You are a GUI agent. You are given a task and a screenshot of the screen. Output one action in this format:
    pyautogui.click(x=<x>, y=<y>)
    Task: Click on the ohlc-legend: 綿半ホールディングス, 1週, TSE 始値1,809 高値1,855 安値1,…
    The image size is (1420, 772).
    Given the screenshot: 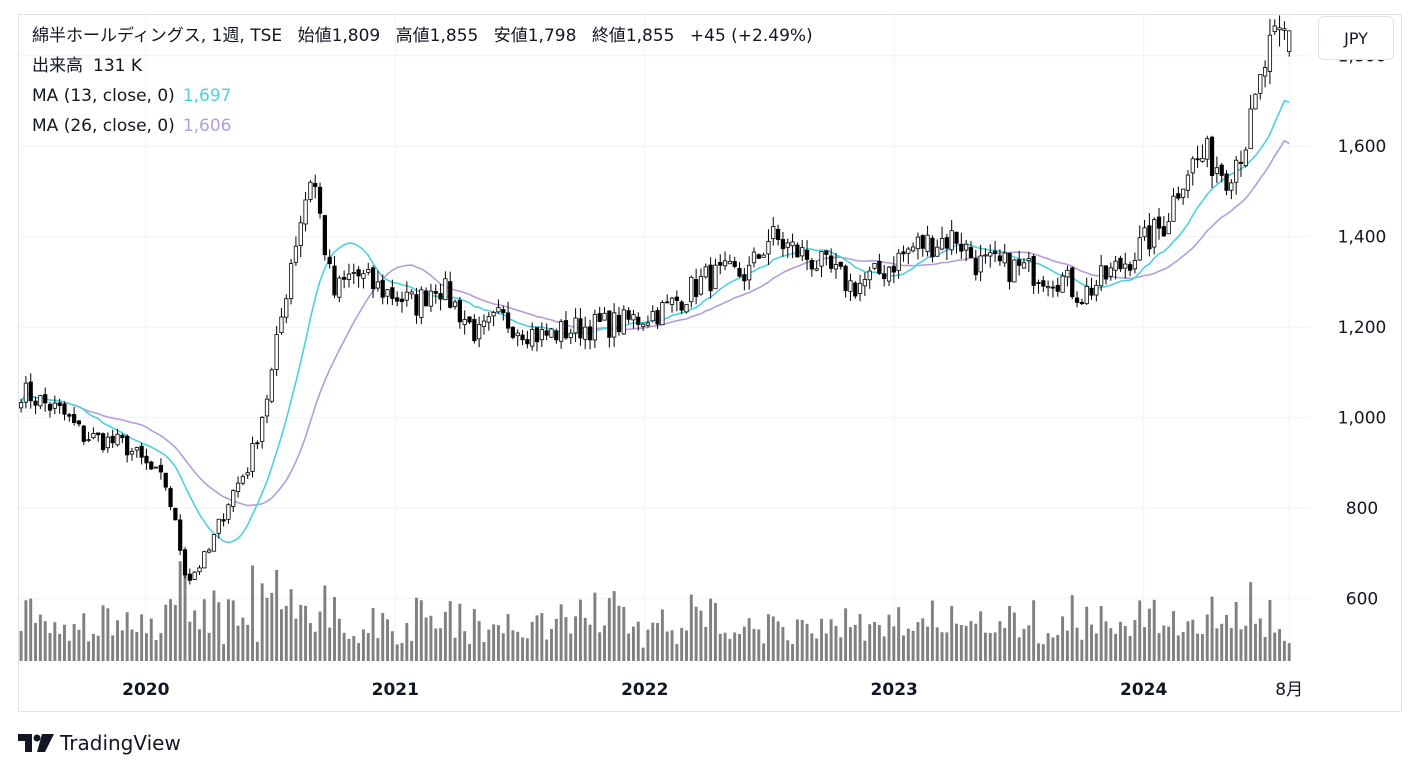 What is the action you would take?
    pyautogui.click(x=422, y=36)
    